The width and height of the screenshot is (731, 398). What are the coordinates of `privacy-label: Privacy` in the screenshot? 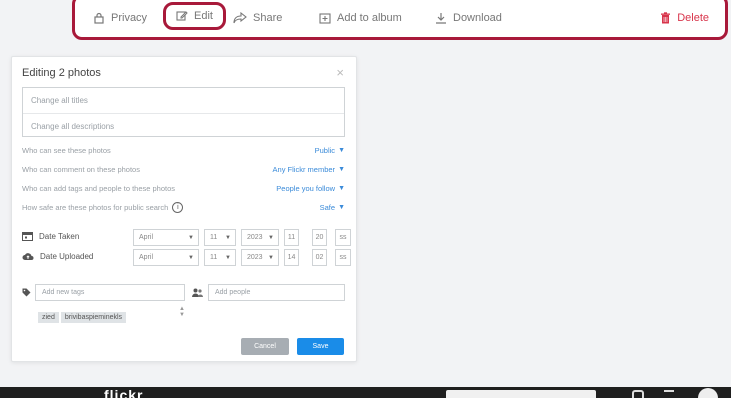 It's located at (129, 18).